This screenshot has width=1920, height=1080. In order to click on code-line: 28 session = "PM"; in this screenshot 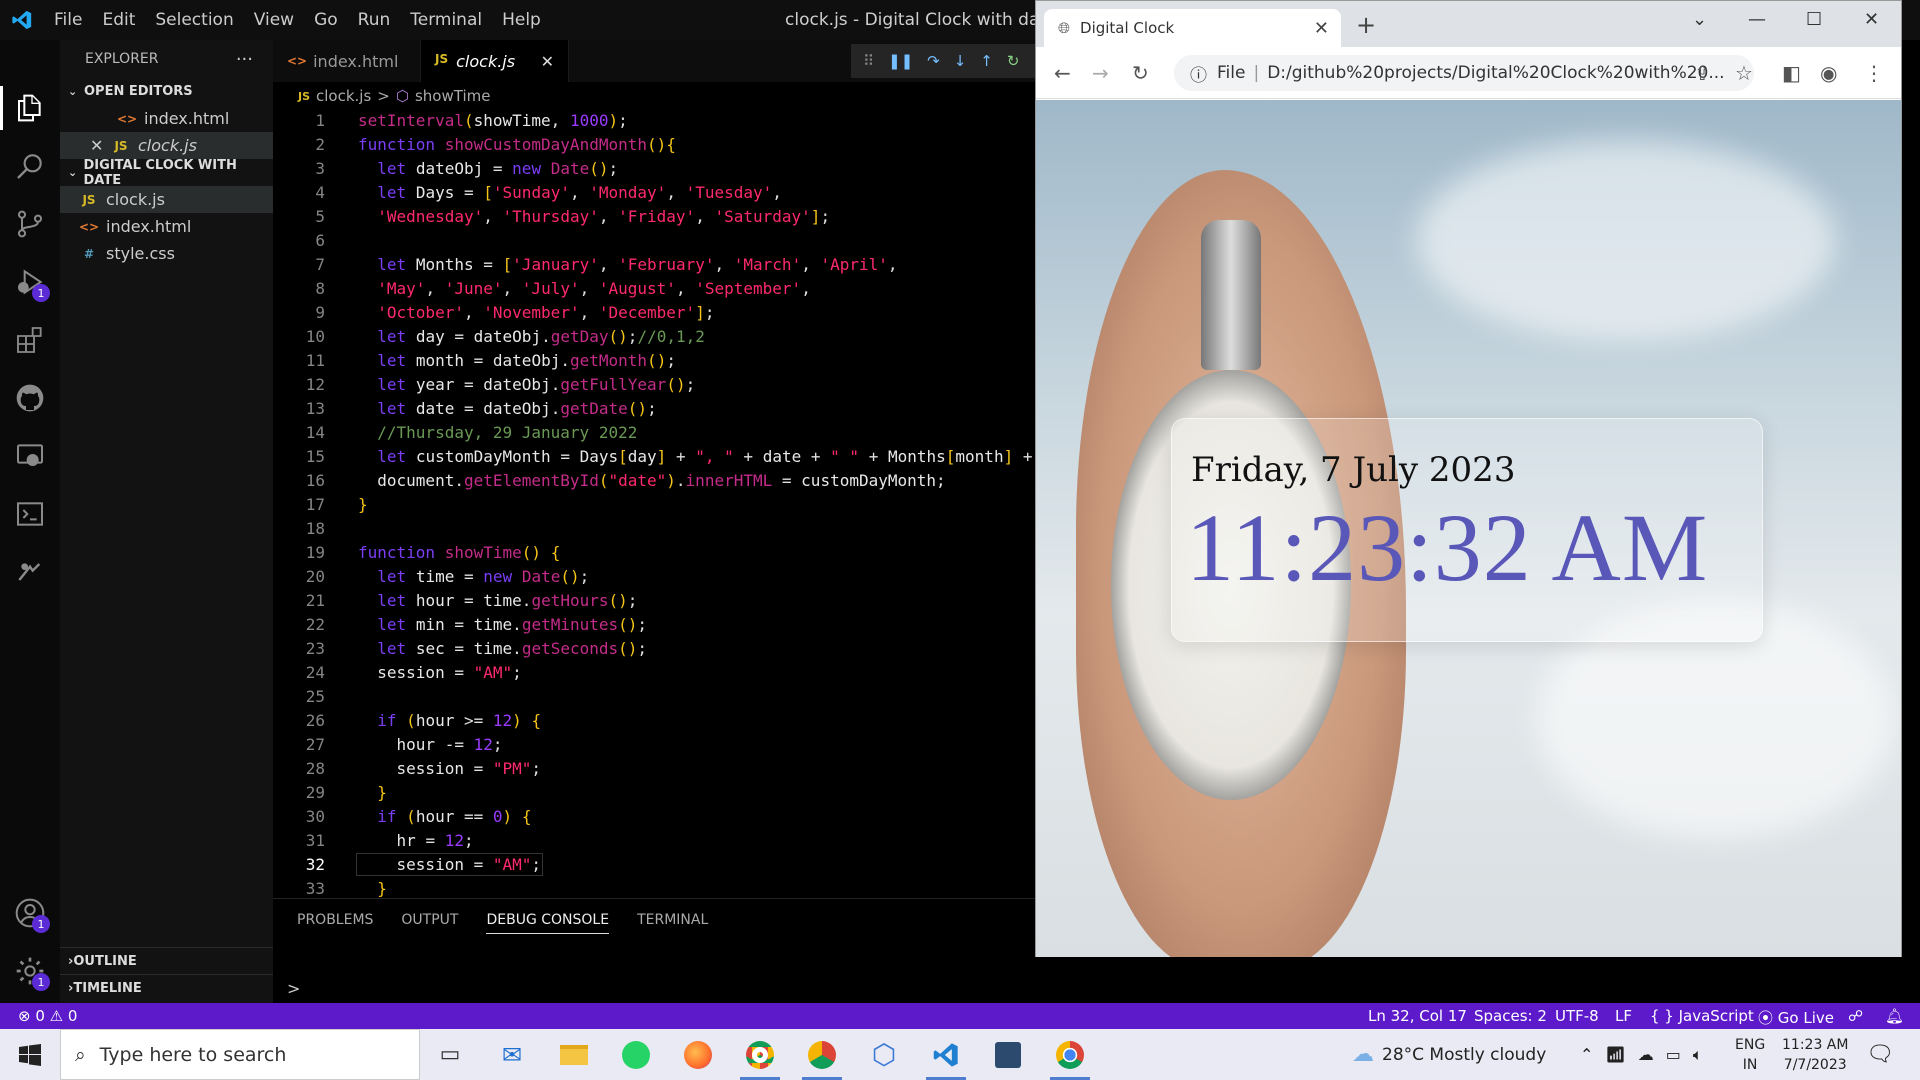, I will do `click(654, 768)`.